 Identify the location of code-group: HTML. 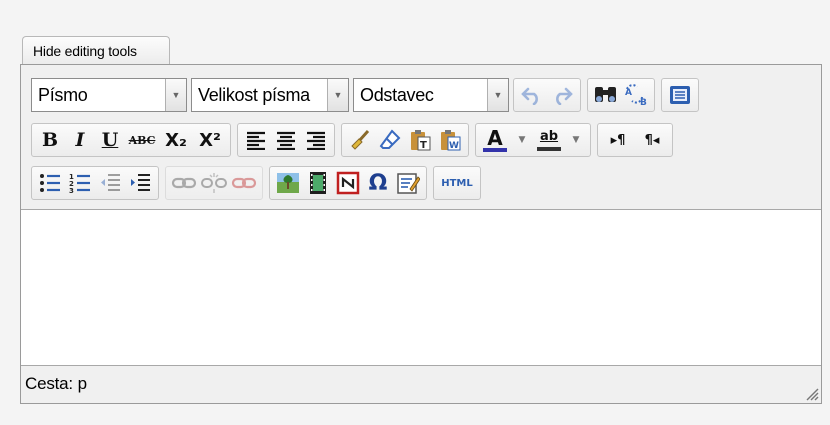
(457, 183).